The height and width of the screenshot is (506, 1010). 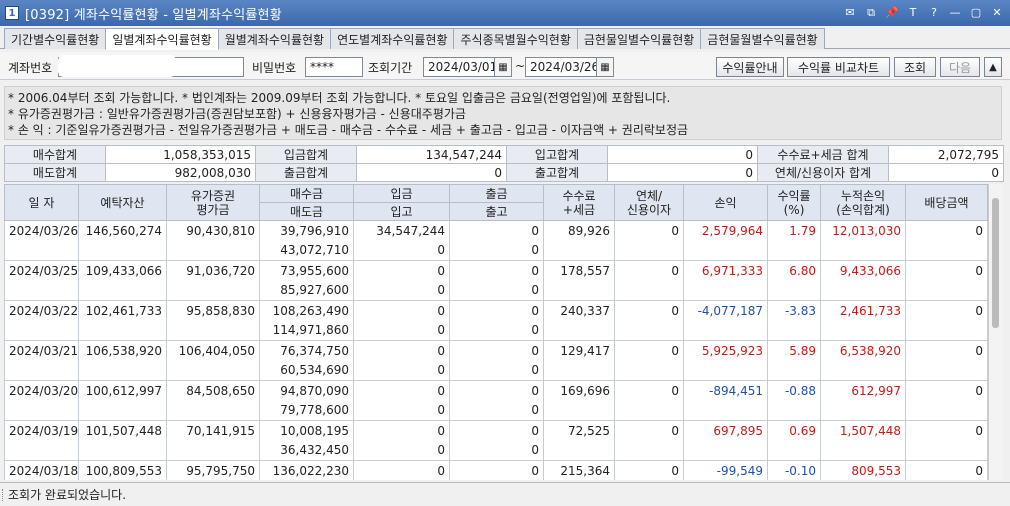 I want to click on cell-pnl: -894,451, so click(x=725, y=390).